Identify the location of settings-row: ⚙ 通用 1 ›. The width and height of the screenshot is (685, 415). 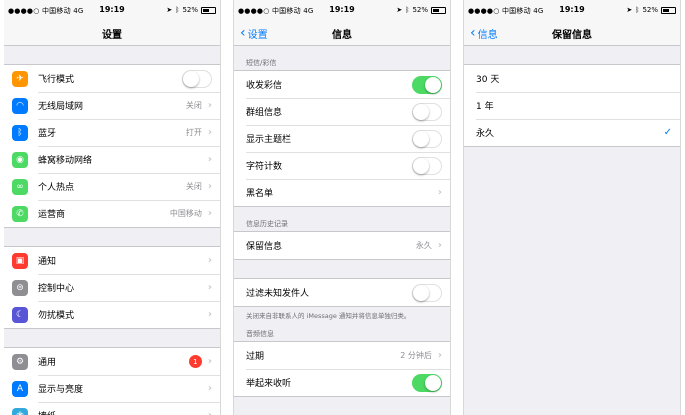
(112, 361).